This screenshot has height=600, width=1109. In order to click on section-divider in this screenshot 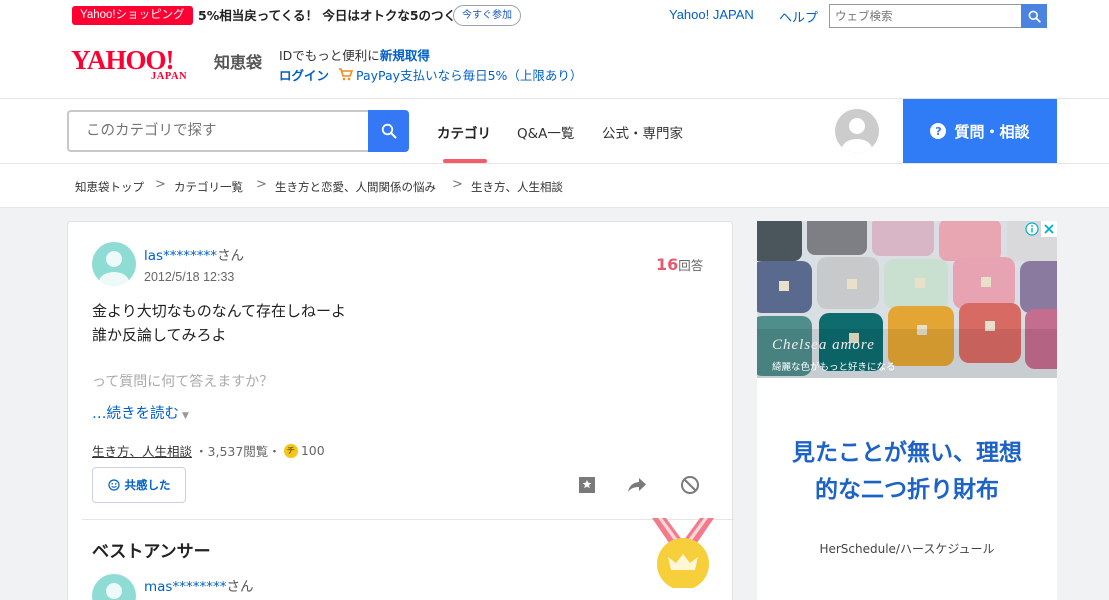, I will do `click(408, 519)`.